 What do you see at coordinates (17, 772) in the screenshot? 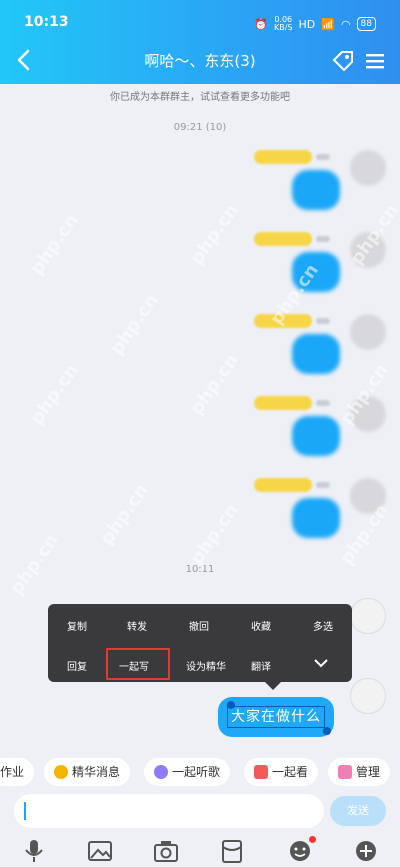
I see `shortcut-homework: 作业` at bounding box center [17, 772].